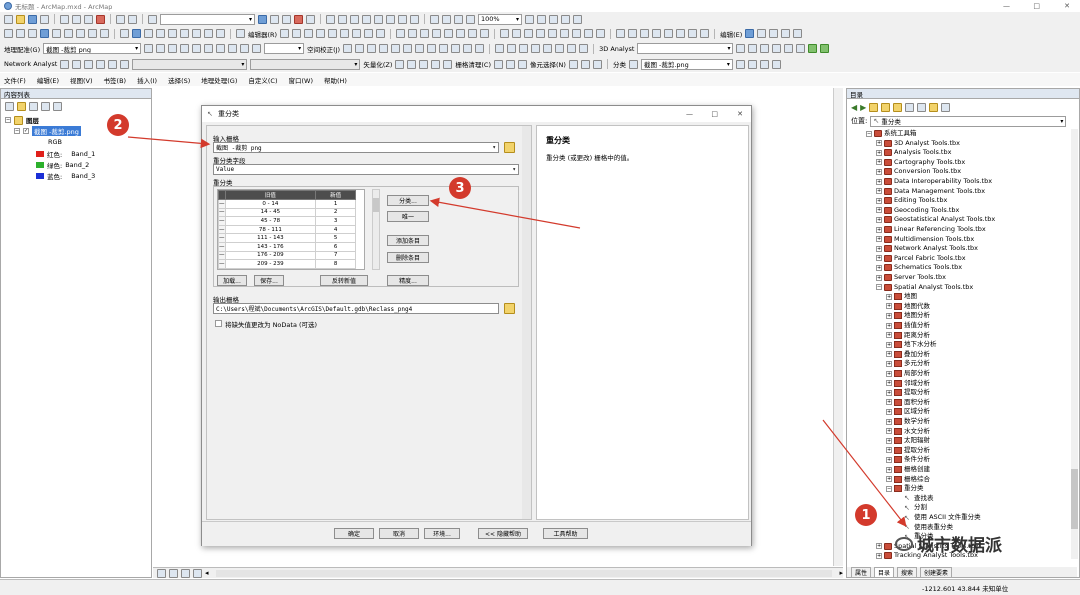  I want to click on classify-tool-d, so click(764, 64).